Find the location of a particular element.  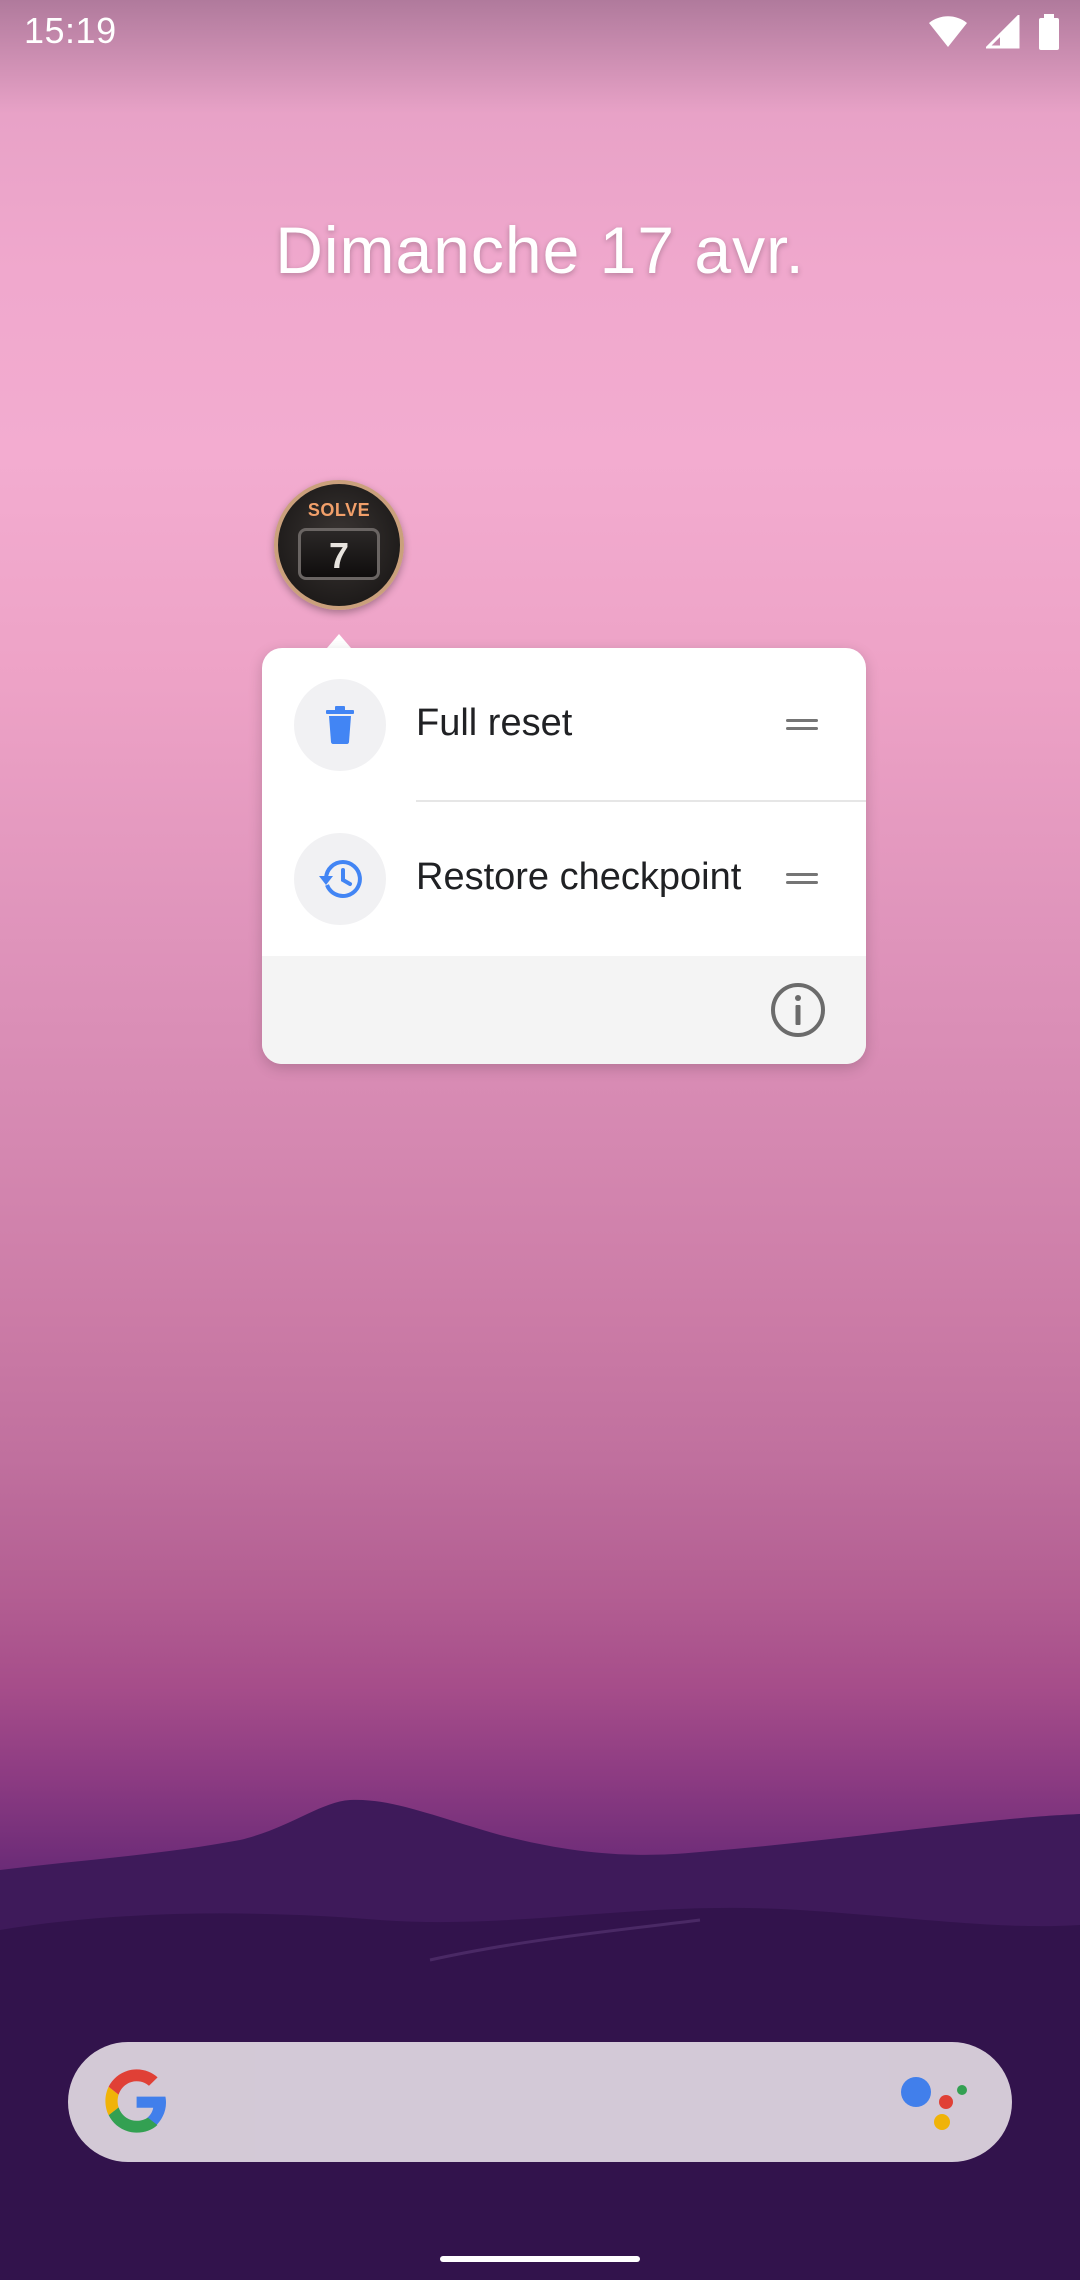

home-gesture-bar is located at coordinates (540, 2259).